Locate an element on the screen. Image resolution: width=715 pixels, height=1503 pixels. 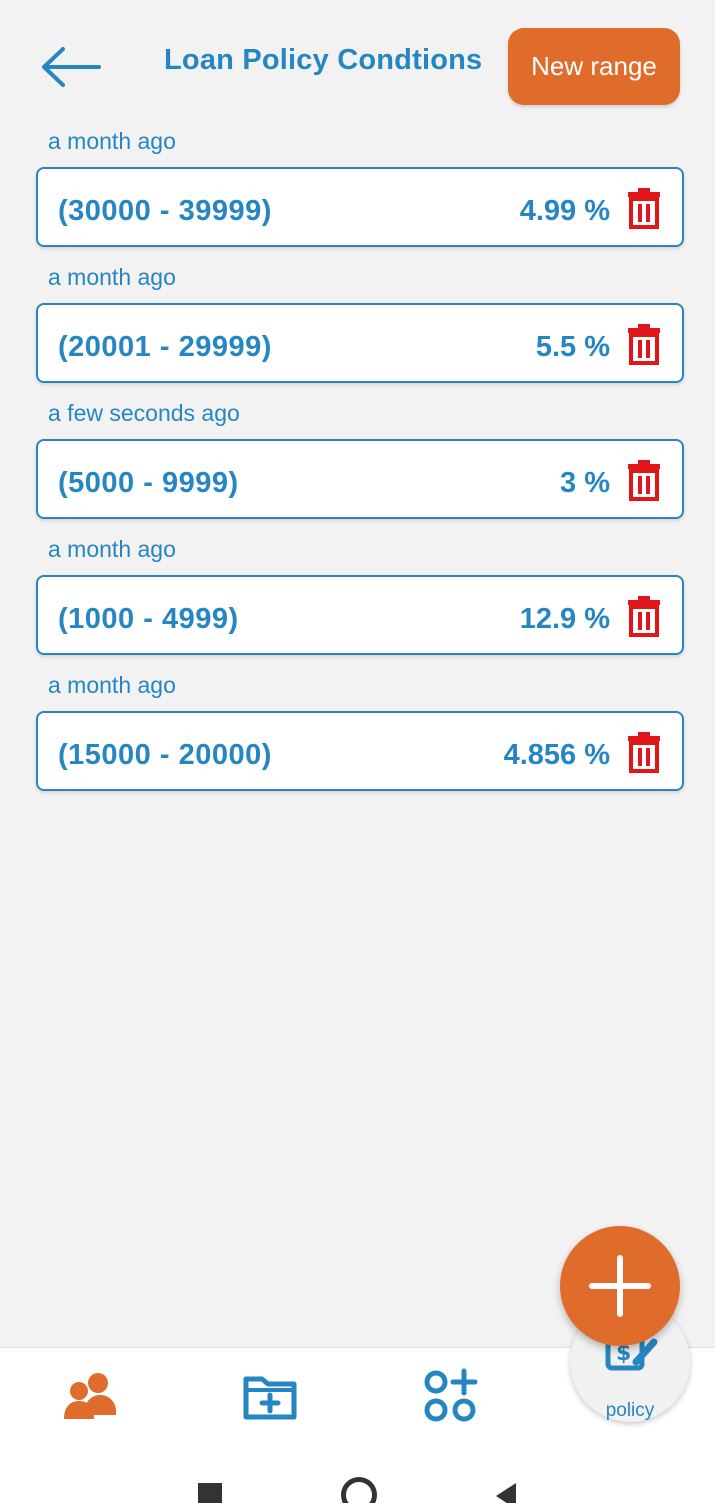
nav-item-users is located at coordinates (90, 1396).